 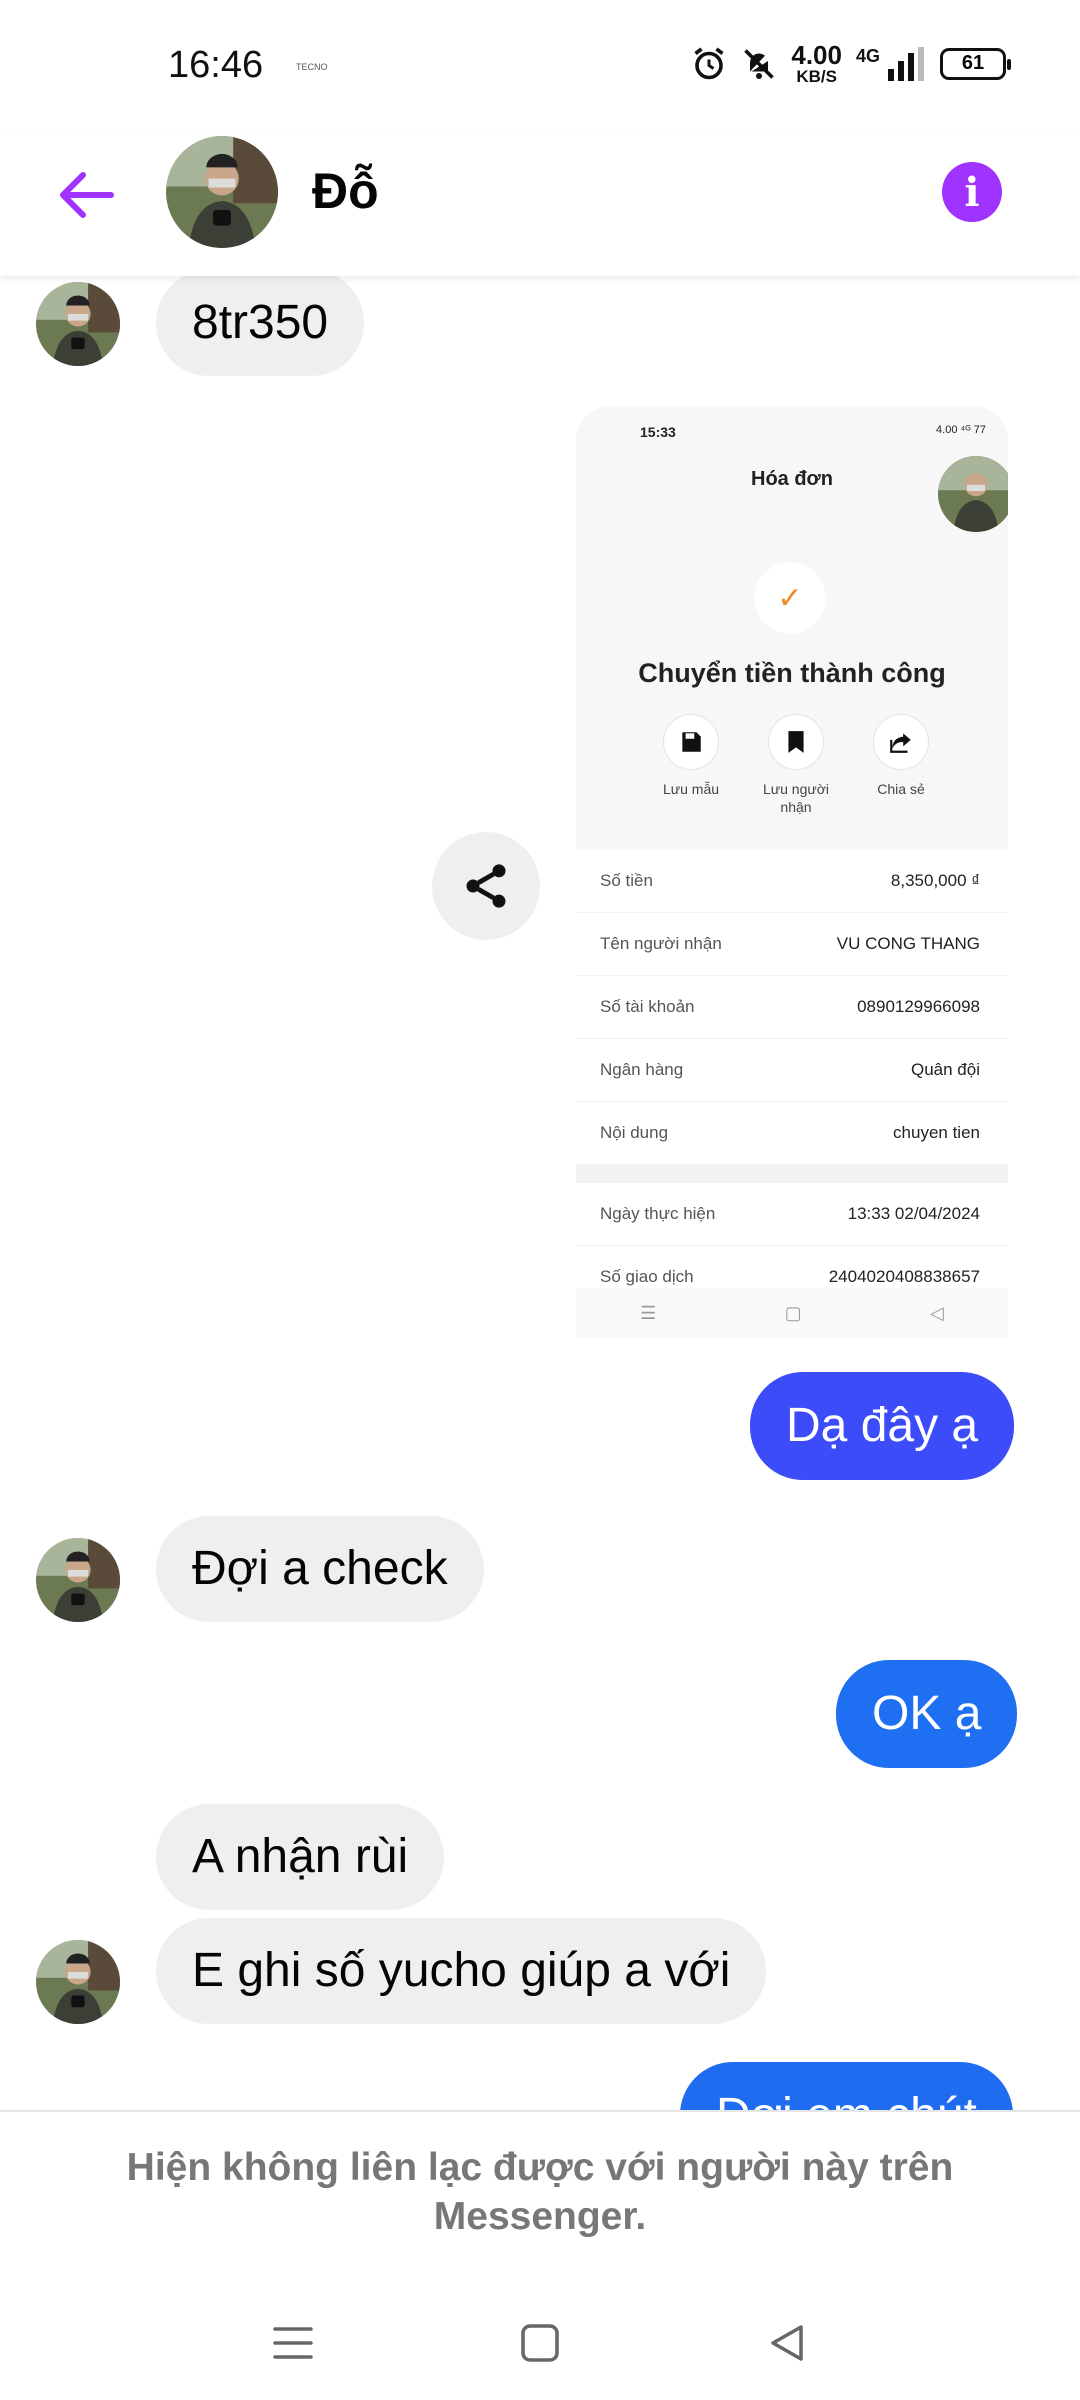 What do you see at coordinates (936, 1312) in the screenshot?
I see `back-icon: ◁` at bounding box center [936, 1312].